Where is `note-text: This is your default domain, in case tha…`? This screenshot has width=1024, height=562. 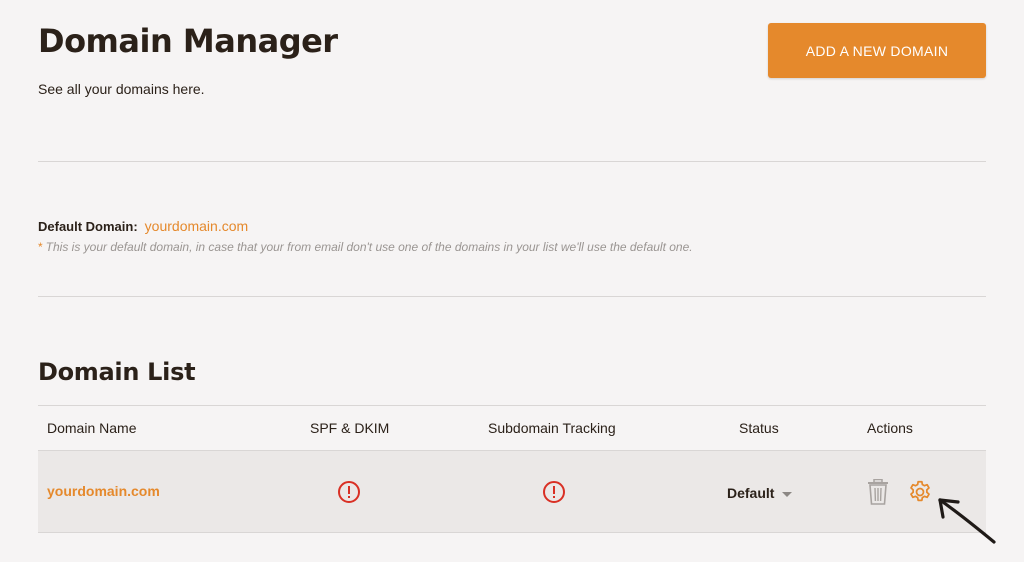
note-text: This is your default domain, in case tha… is located at coordinates (369, 247).